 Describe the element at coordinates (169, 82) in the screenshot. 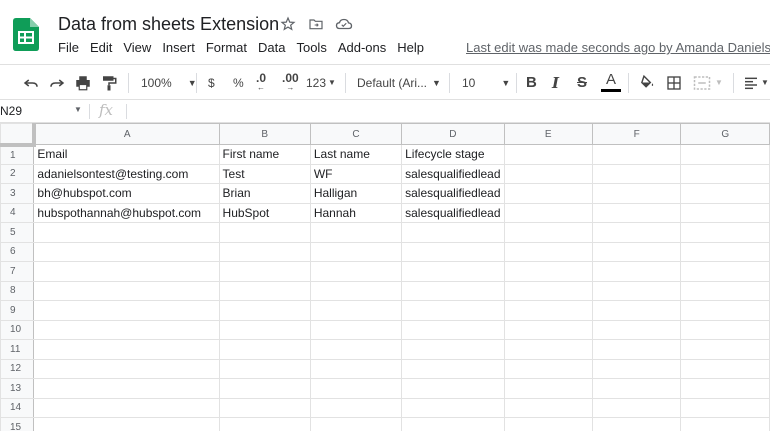

I see `zoom-select: 100% ▼` at that location.